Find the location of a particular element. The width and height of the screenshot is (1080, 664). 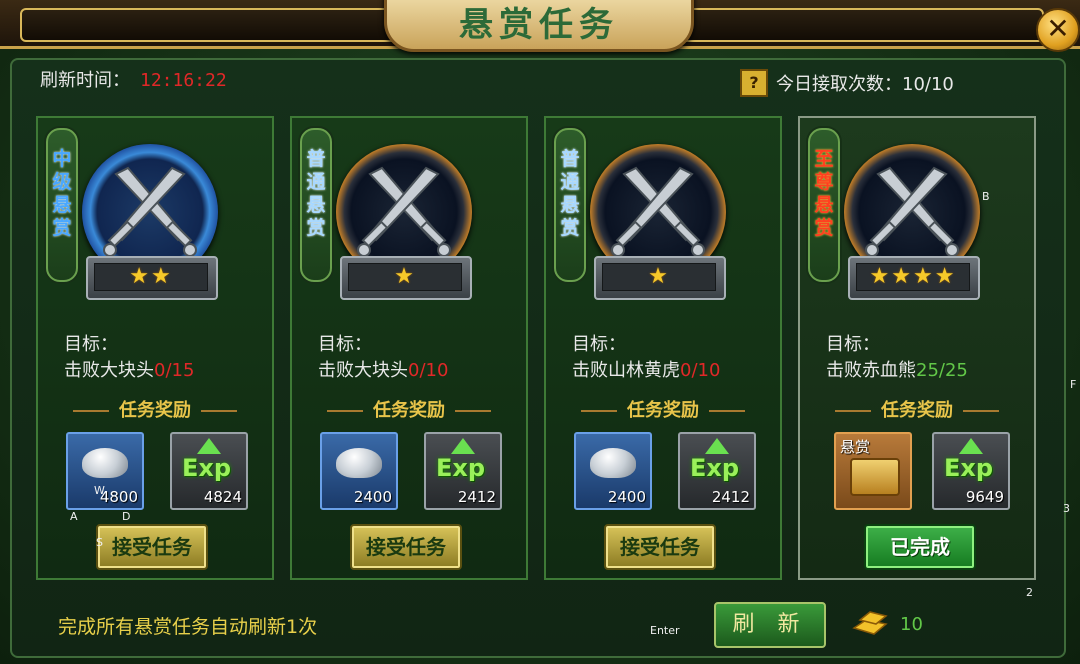

tier-label: 中级悬赏 is located at coordinates (62, 193).